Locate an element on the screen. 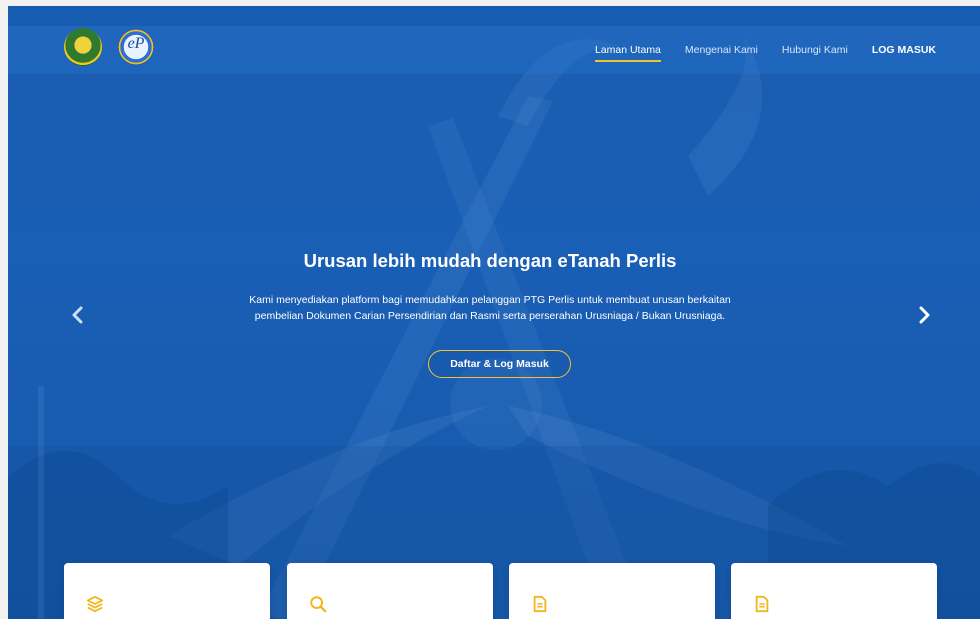  chevron-right-icon is located at coordinates (924, 315).